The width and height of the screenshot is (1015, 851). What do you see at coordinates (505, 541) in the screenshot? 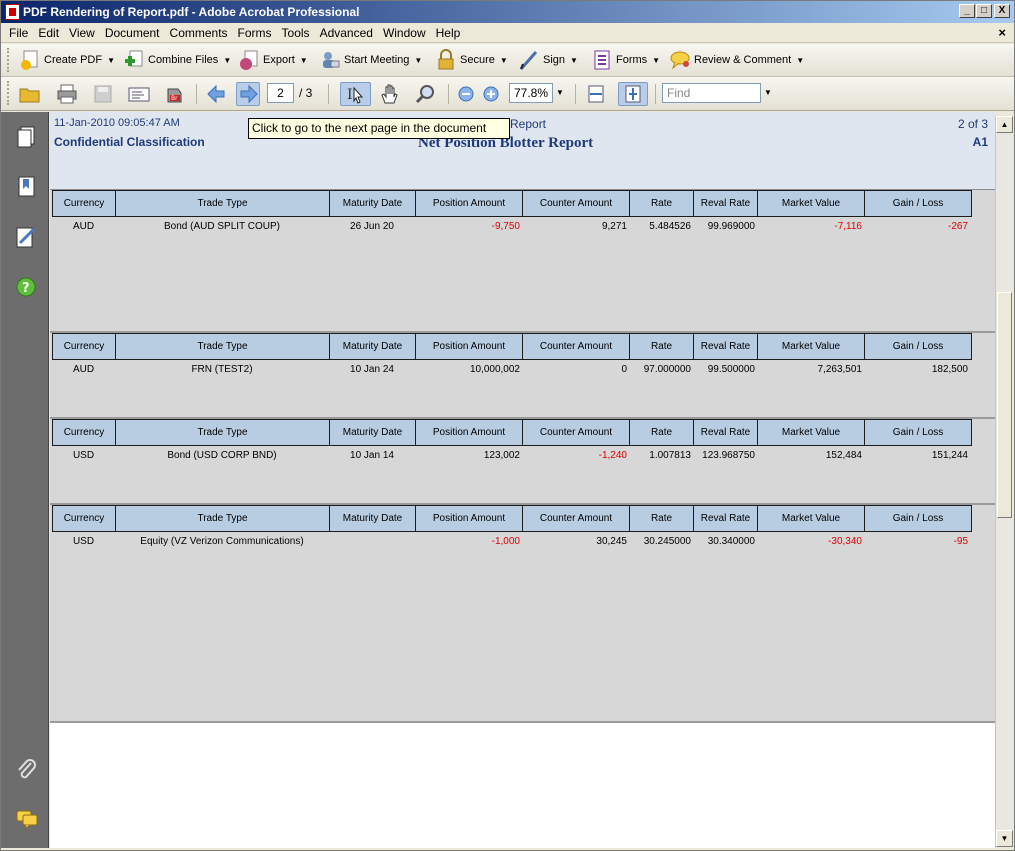
I see `cell-position: -1,000` at bounding box center [505, 541].